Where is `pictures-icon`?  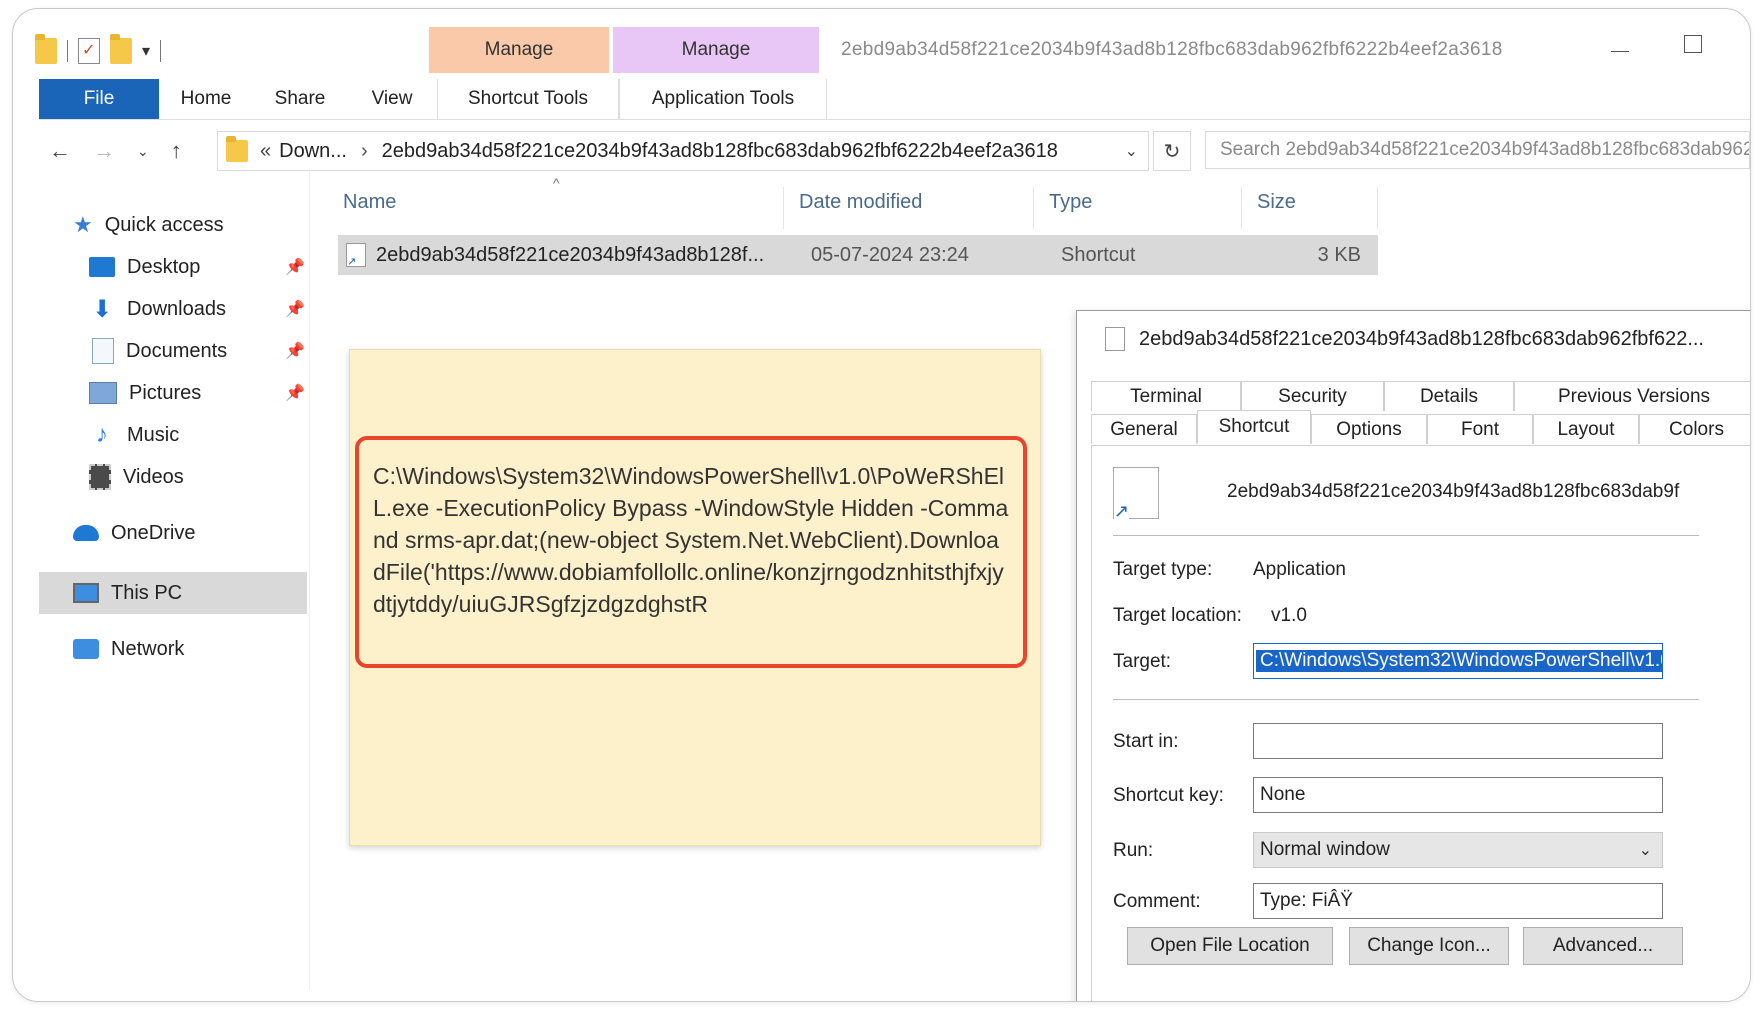
pictures-icon is located at coordinates (103, 393).